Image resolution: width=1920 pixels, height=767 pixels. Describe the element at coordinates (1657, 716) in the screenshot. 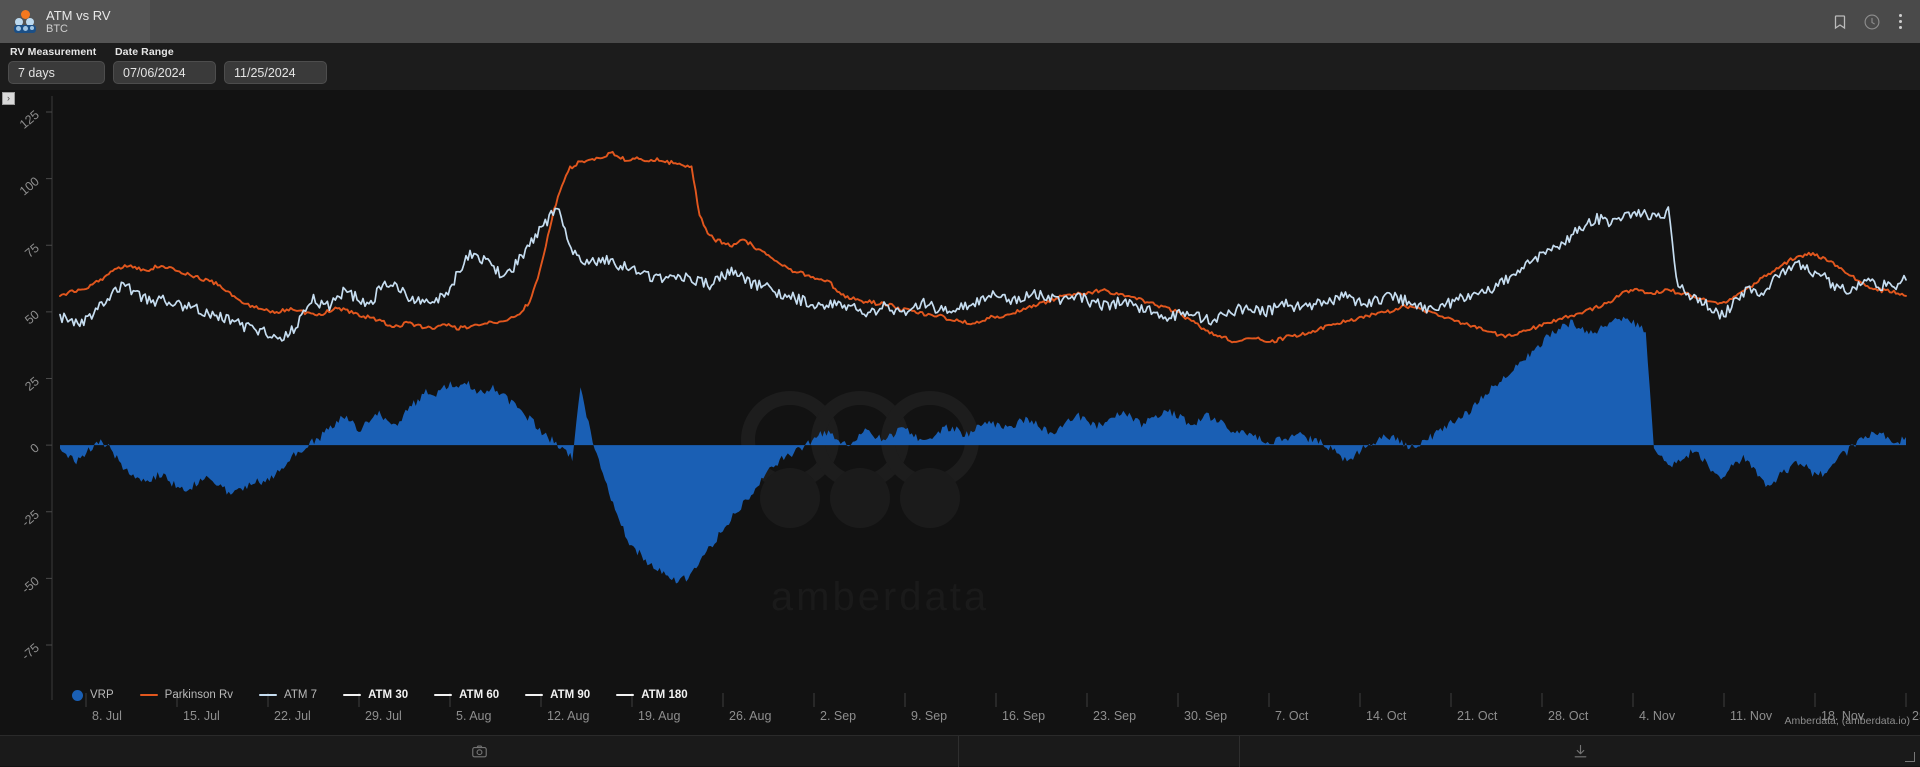

I see `svg-text: 4. Nov` at that location.